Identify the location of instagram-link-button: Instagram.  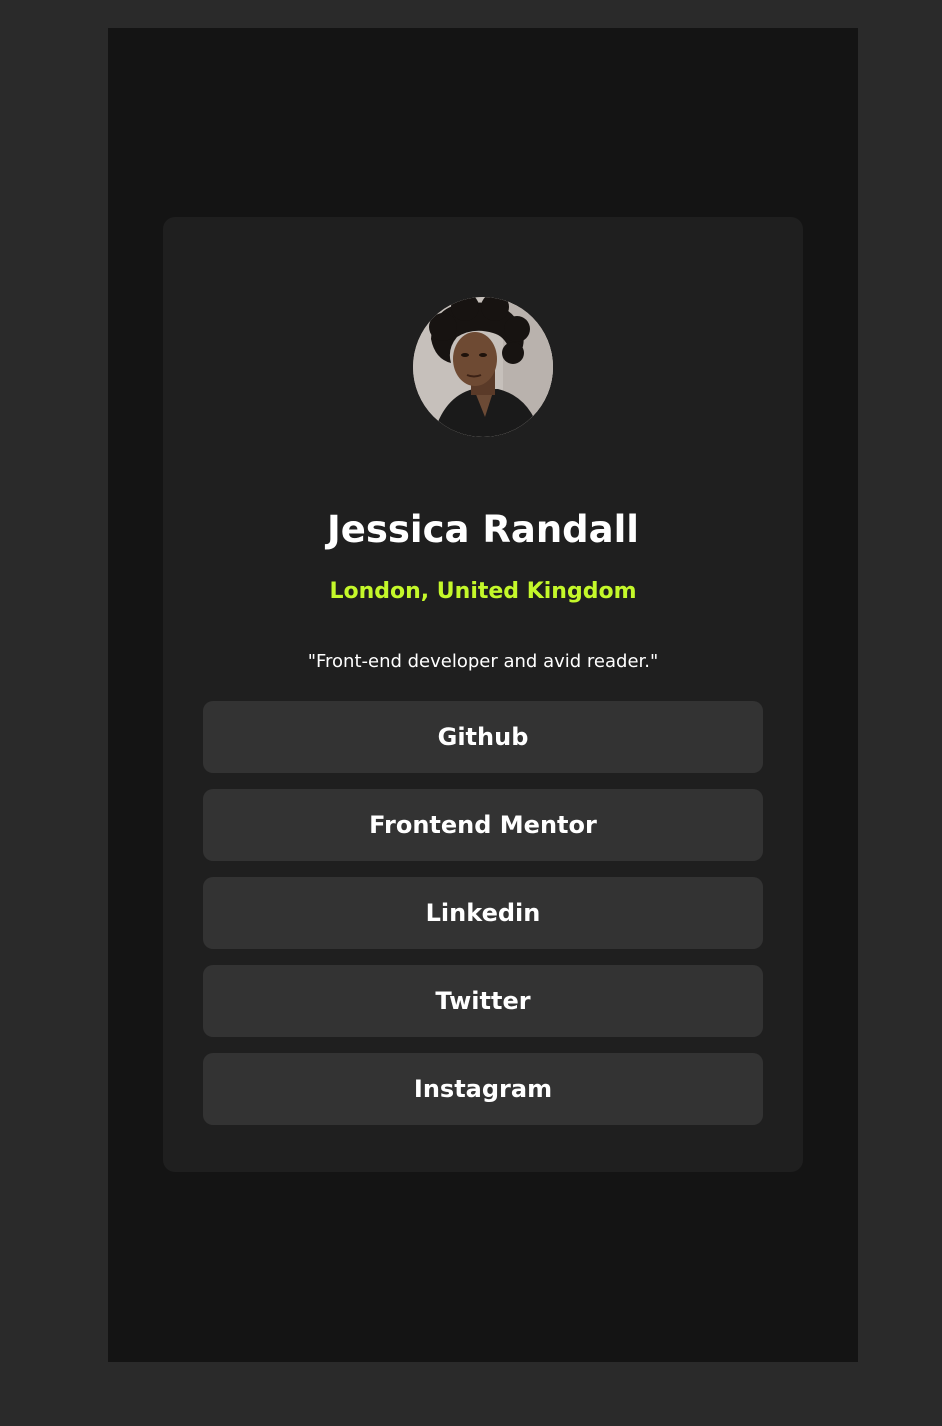
(483, 1089).